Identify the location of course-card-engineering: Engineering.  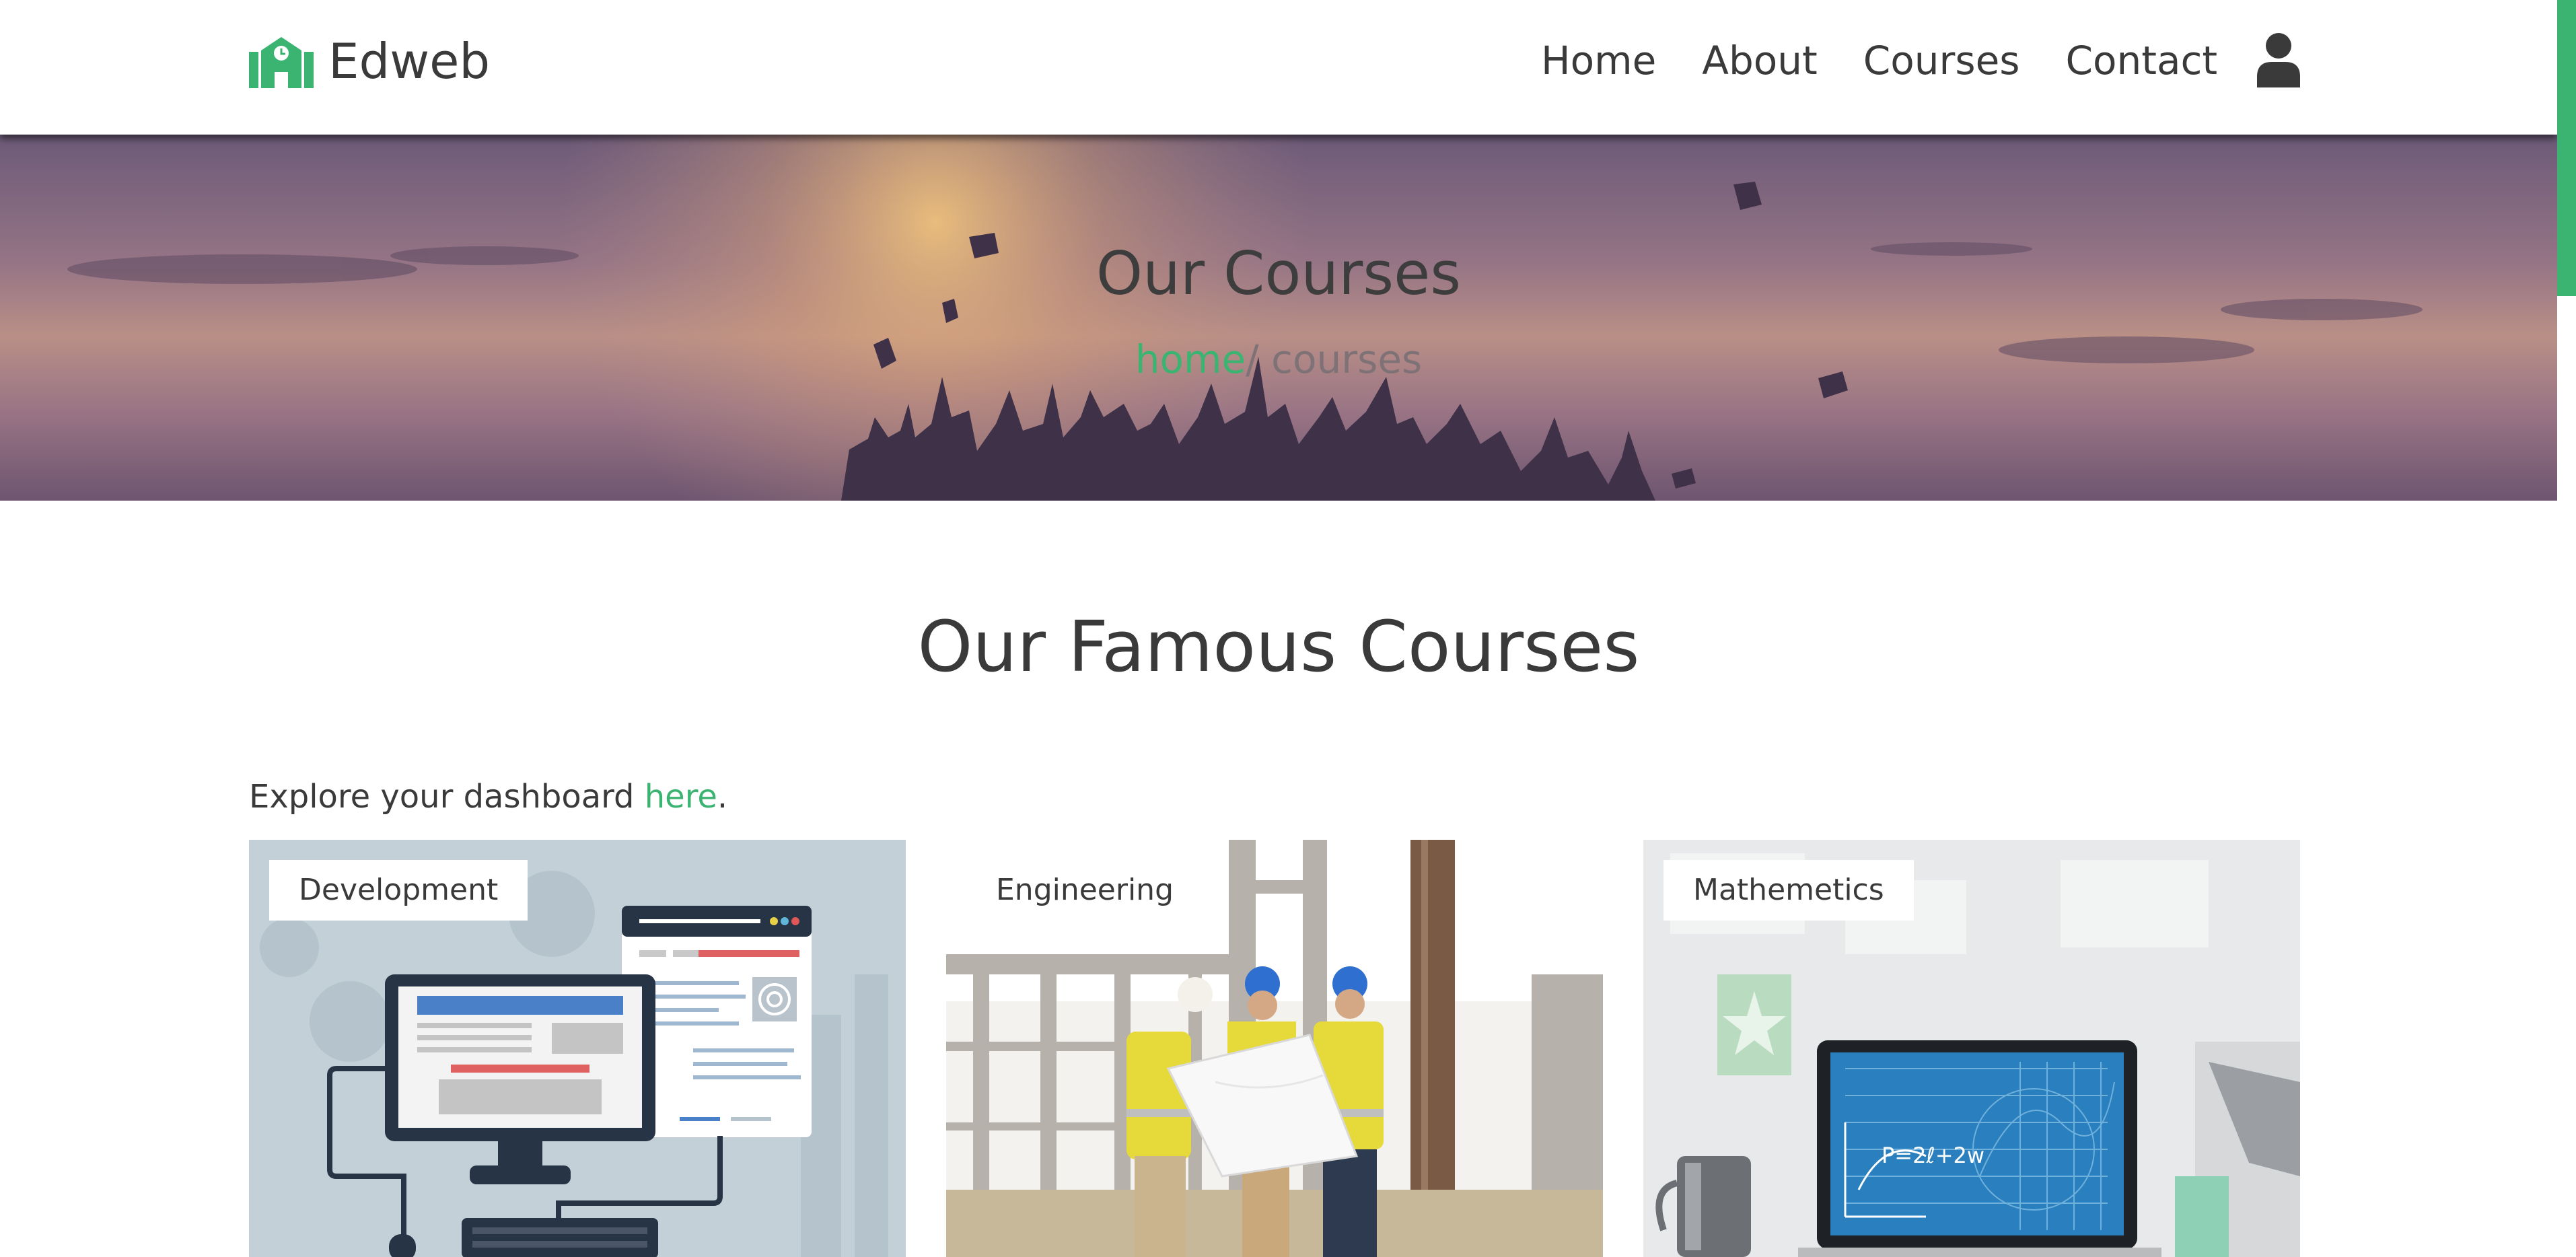
(1274, 1048).